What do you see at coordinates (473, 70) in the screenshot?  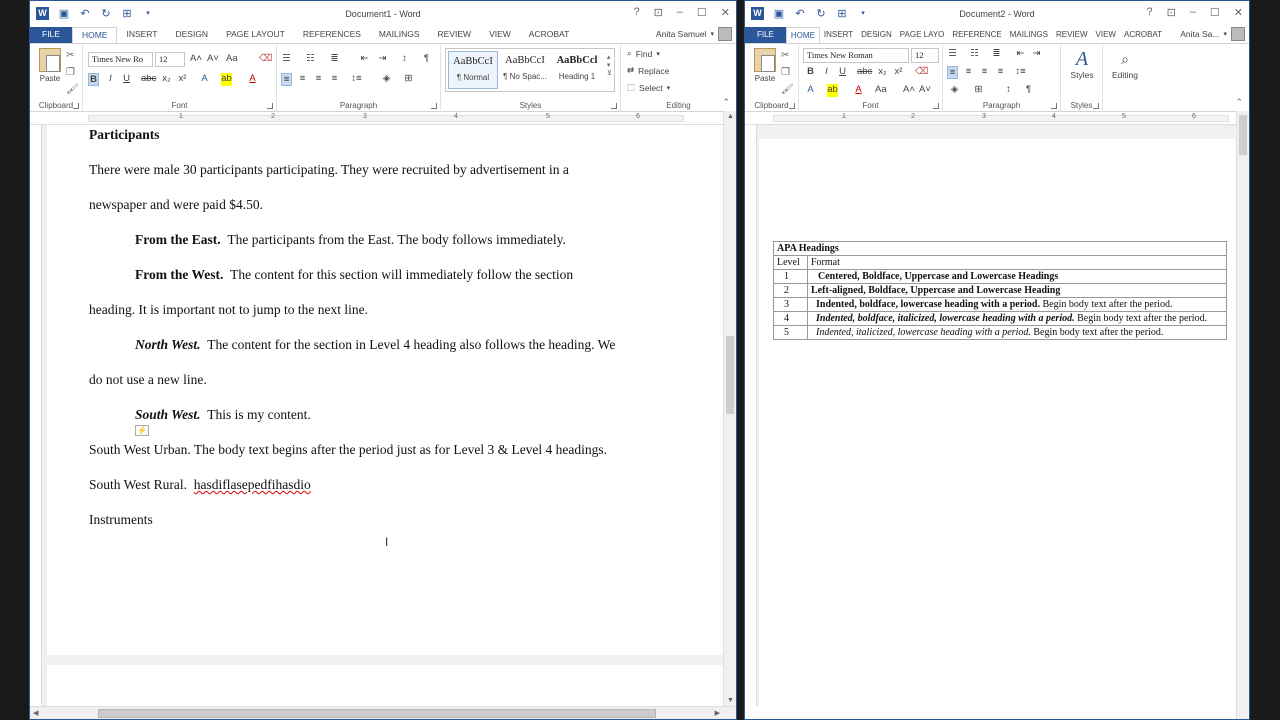 I see `style-normal: AaBbCcI ¶ Normal` at bounding box center [473, 70].